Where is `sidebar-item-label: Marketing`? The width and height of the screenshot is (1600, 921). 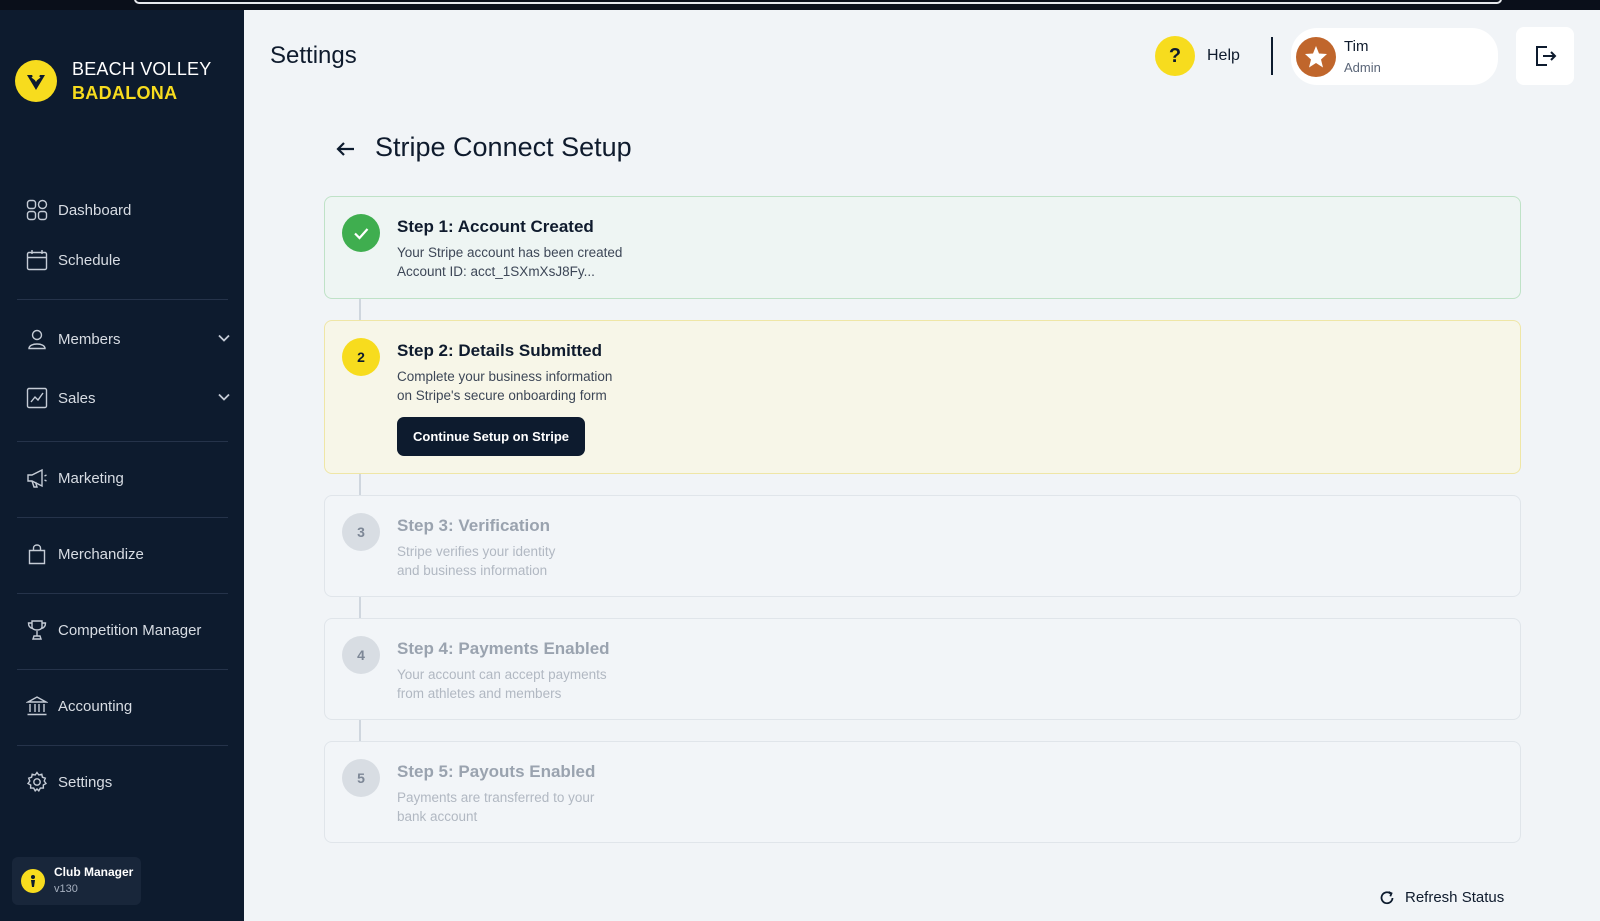 sidebar-item-label: Marketing is located at coordinates (91, 478).